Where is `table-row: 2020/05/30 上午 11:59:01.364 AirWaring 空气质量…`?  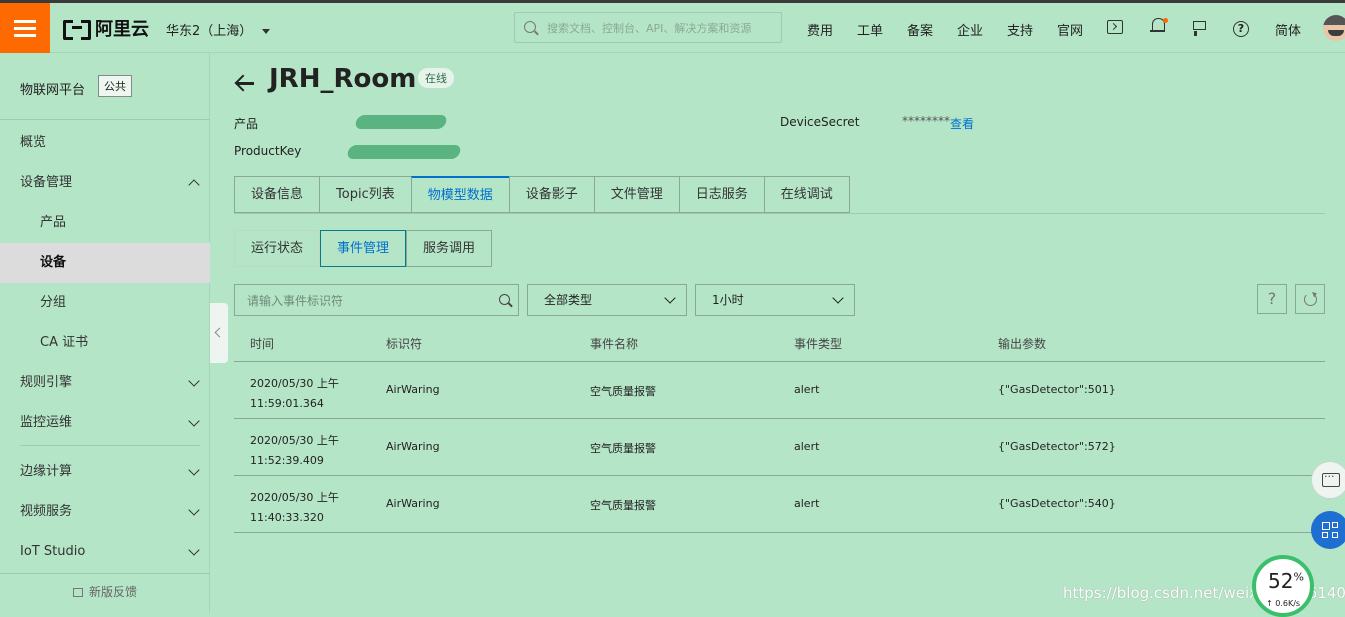
table-row: 2020/05/30 上午 11:59:01.364 AirWaring 空气质量… is located at coordinates (779, 390).